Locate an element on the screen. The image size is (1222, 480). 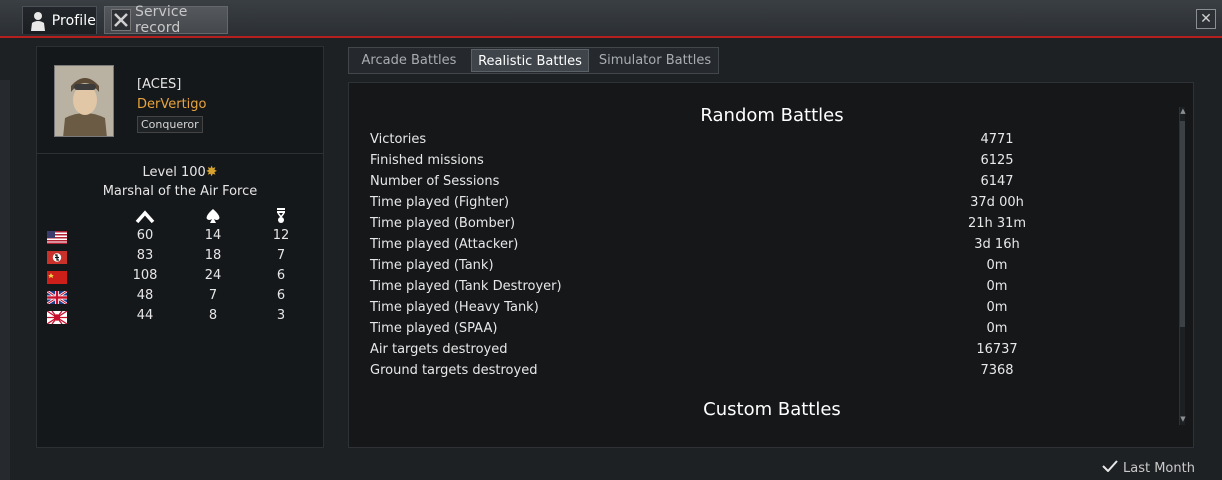
stat-label: Time played (SPAA) is located at coordinates (434, 328).